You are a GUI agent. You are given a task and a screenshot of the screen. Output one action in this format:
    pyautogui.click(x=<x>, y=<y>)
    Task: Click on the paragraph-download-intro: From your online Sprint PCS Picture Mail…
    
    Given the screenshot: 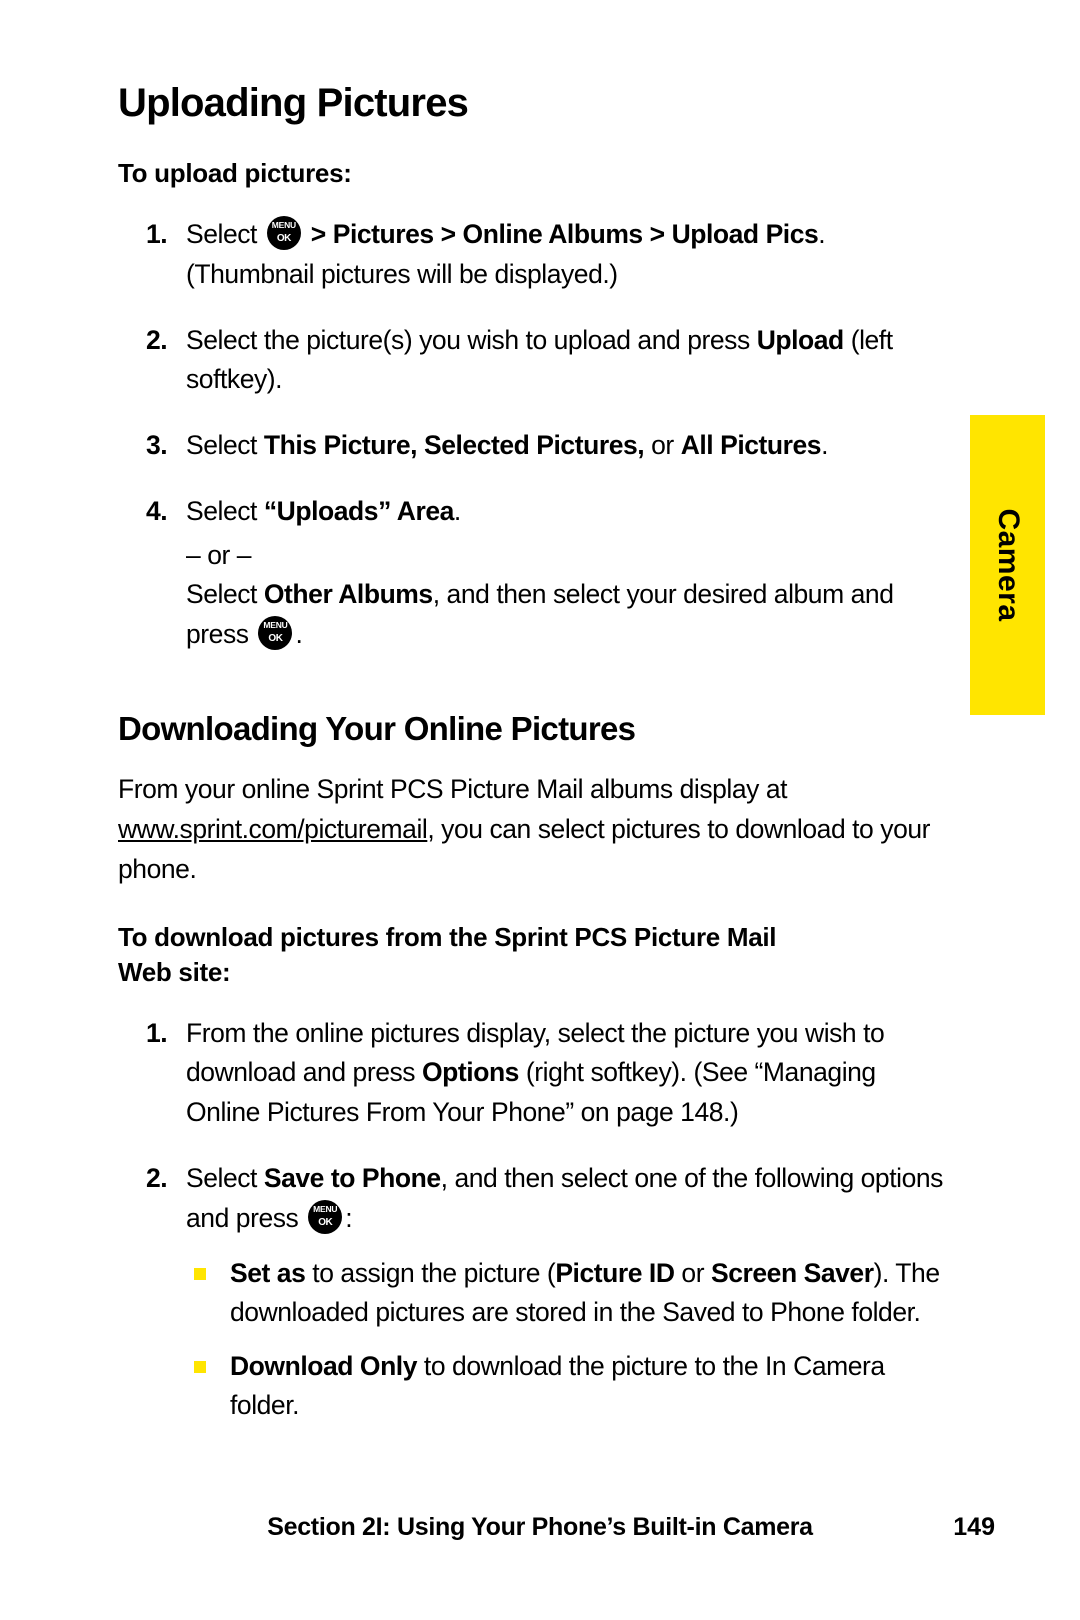 What is the action you would take?
    pyautogui.click(x=533, y=829)
    